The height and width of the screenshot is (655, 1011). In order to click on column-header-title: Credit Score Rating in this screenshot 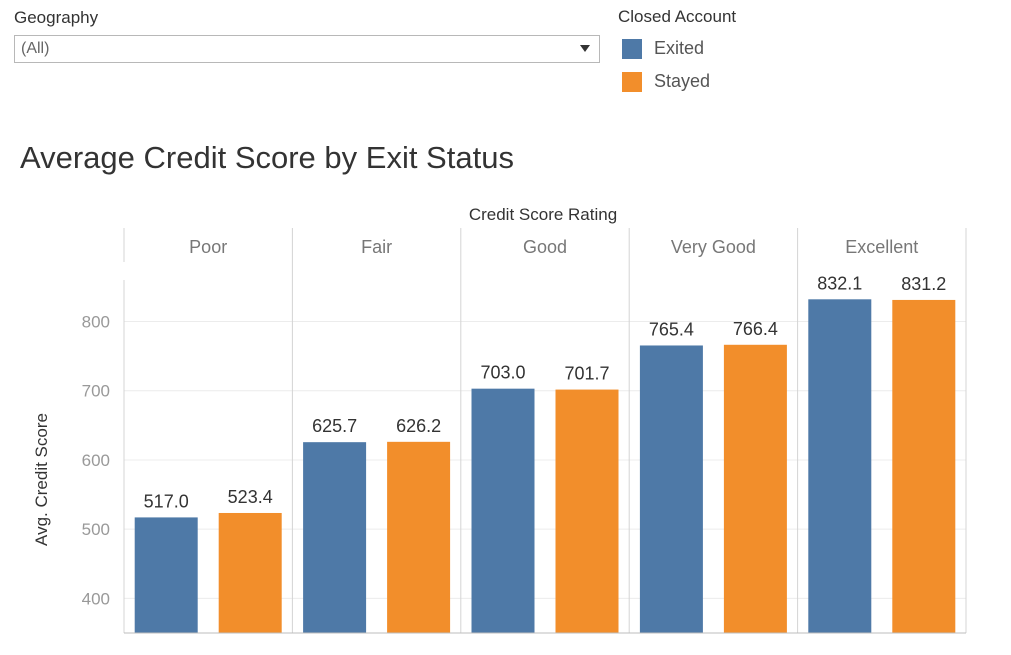, I will do `click(543, 214)`.